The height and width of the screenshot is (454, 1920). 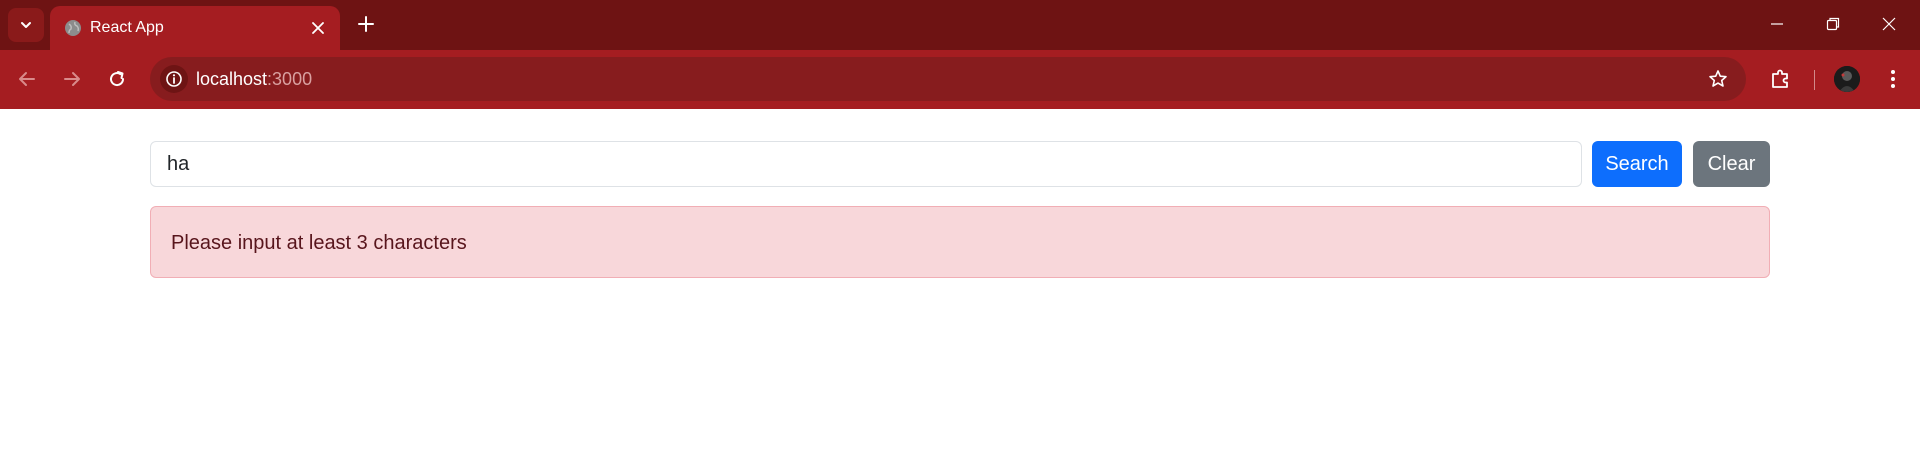 I want to click on back-arrow-icon, so click(x=27, y=79).